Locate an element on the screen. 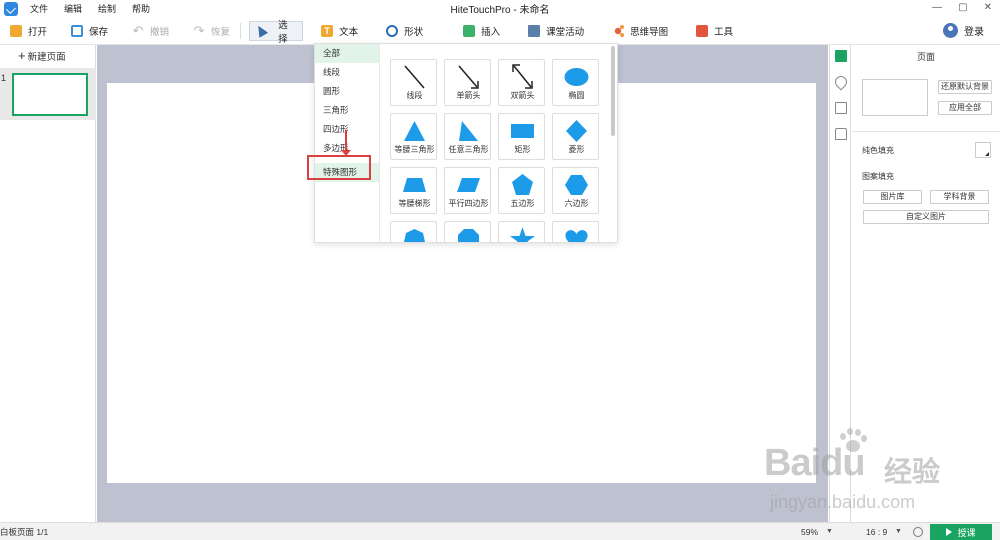  present-label: 授课 is located at coordinates (966, 532).